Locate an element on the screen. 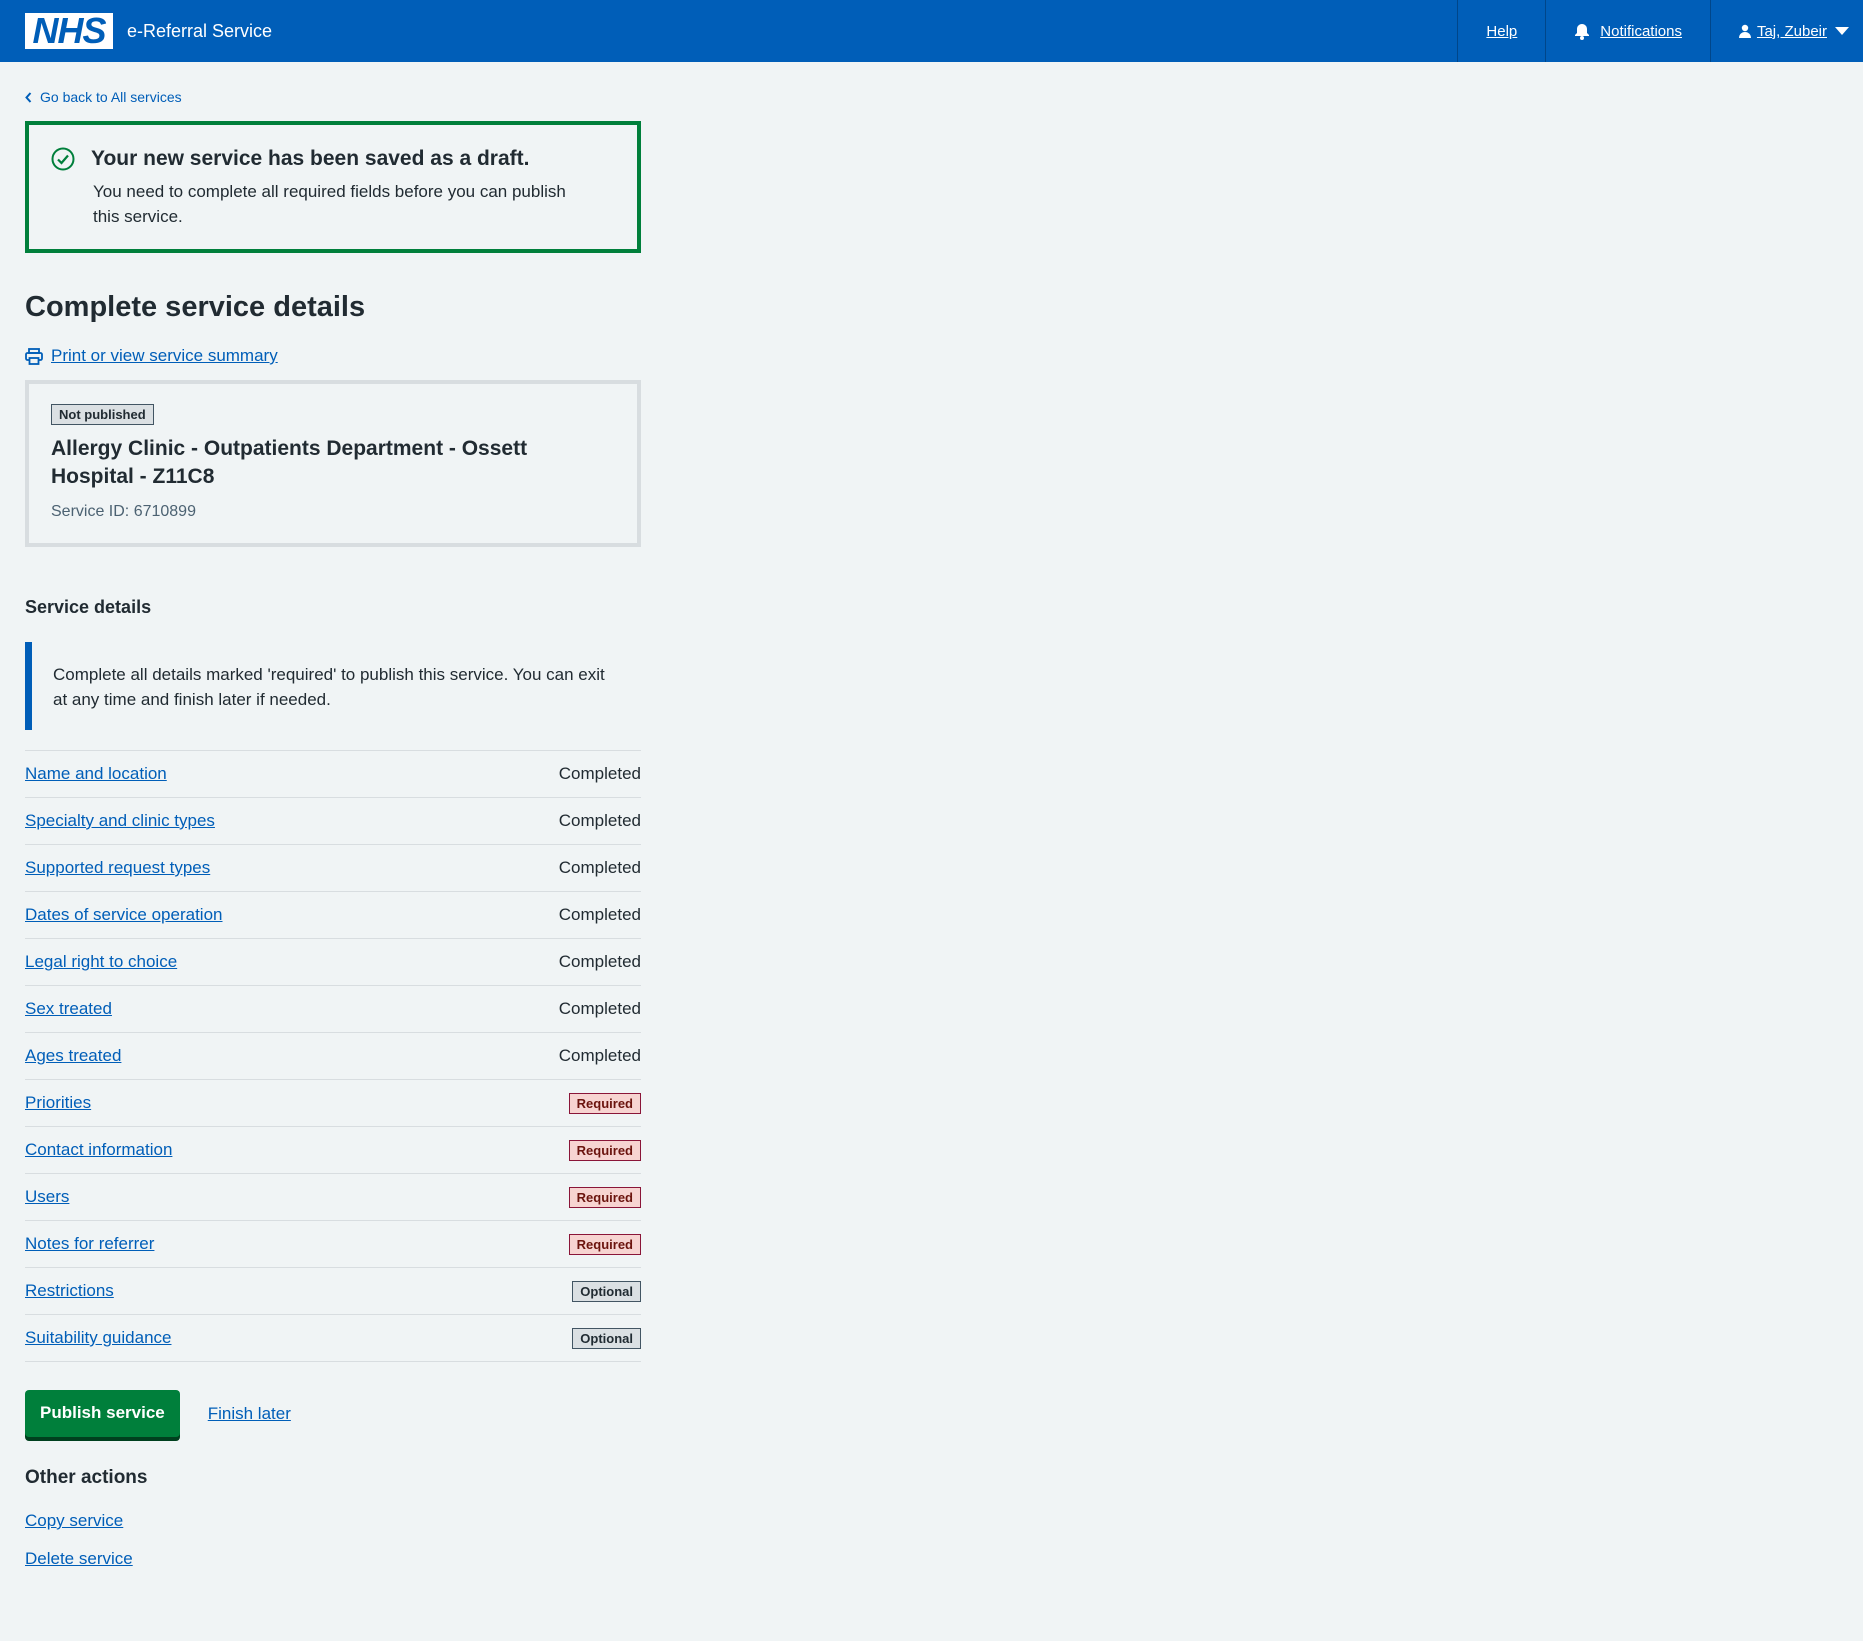 The height and width of the screenshot is (1641, 1863). help-link: Help is located at coordinates (1501, 31).